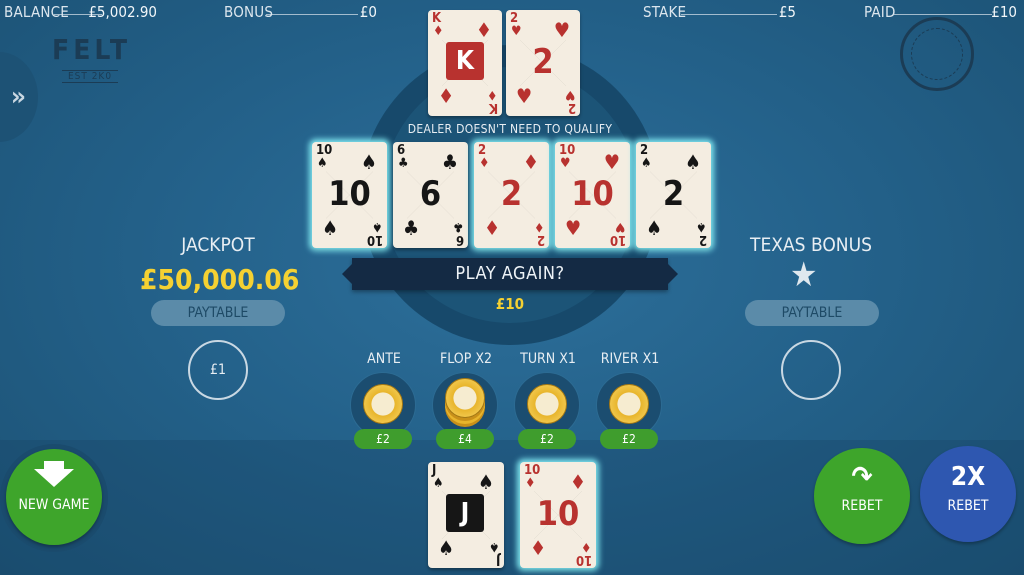 This screenshot has height=575, width=1024. I want to click on player-card: 10 ♦ 10 ♦ ♦ ♦ 10, so click(558, 515).